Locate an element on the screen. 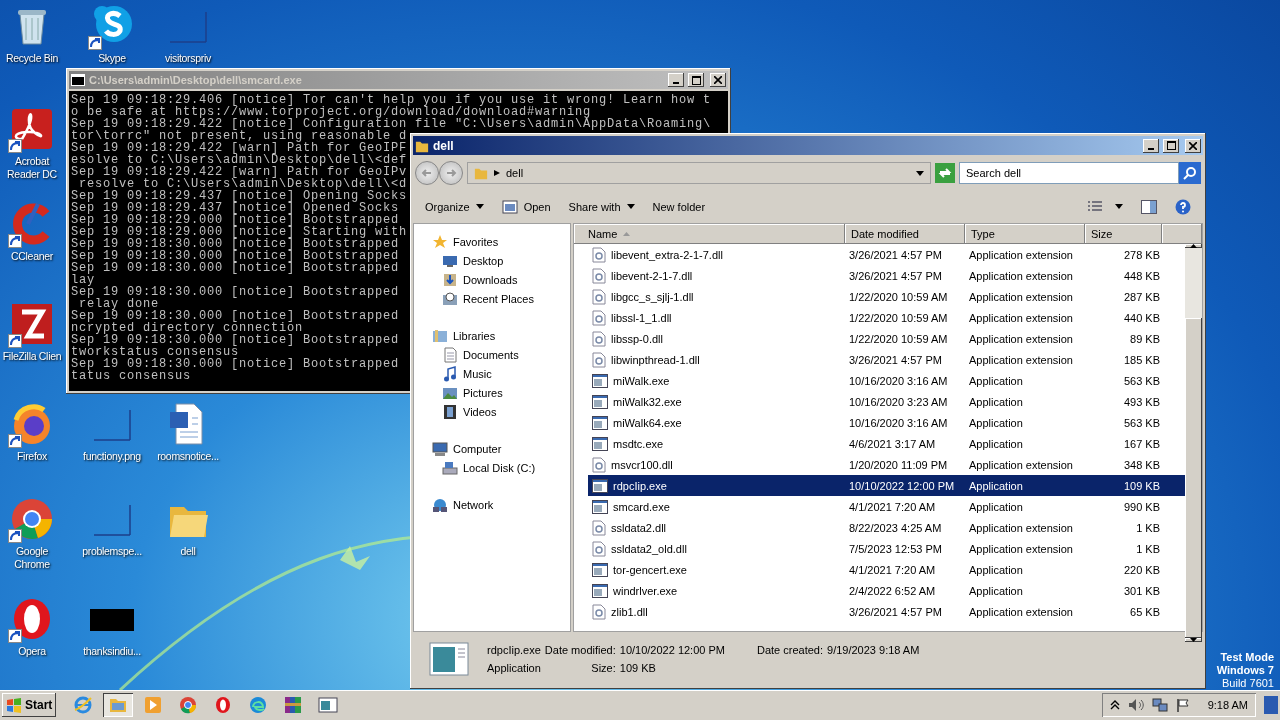  file-row: libevent_extra-2-1-7.dll 3/26/2021 4:57 PM Application extension 278 KB is located at coordinates (886, 254).